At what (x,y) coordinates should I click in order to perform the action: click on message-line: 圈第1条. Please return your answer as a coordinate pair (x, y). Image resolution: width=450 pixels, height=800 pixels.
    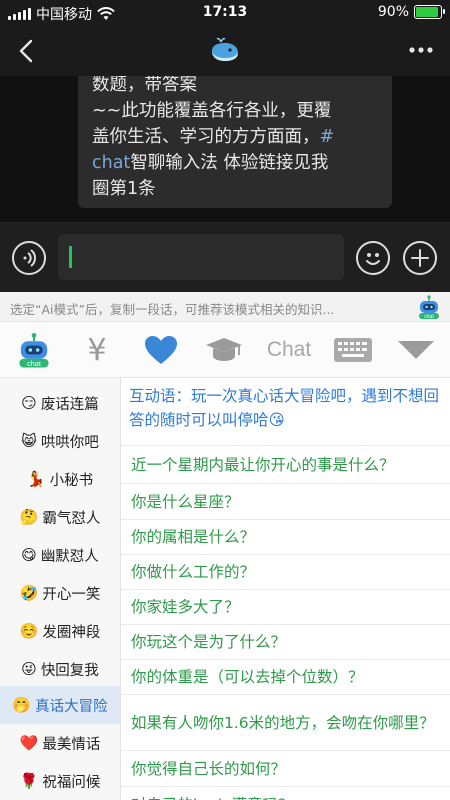
    Looking at the image, I should click on (124, 189).